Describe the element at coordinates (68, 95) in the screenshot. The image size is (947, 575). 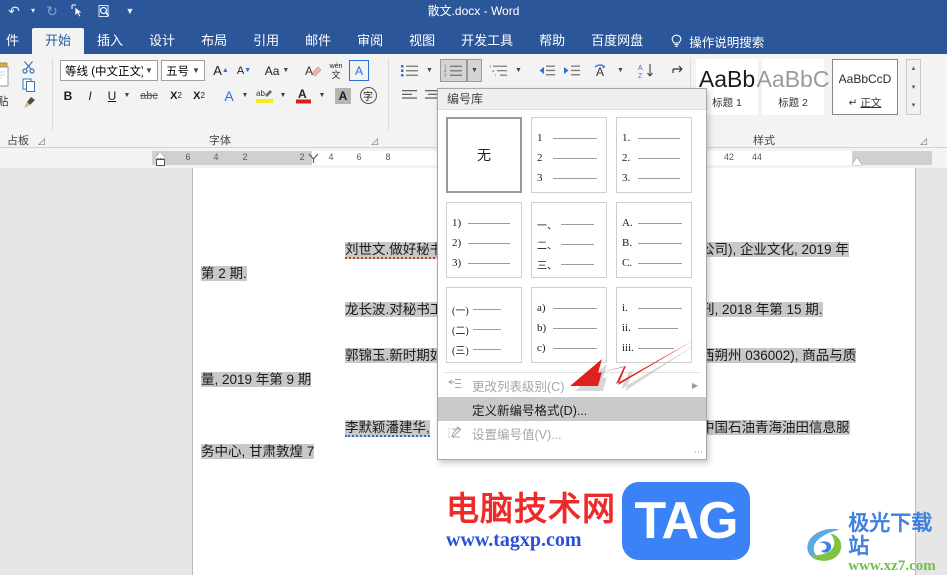
I see `bold-button: B` at that location.